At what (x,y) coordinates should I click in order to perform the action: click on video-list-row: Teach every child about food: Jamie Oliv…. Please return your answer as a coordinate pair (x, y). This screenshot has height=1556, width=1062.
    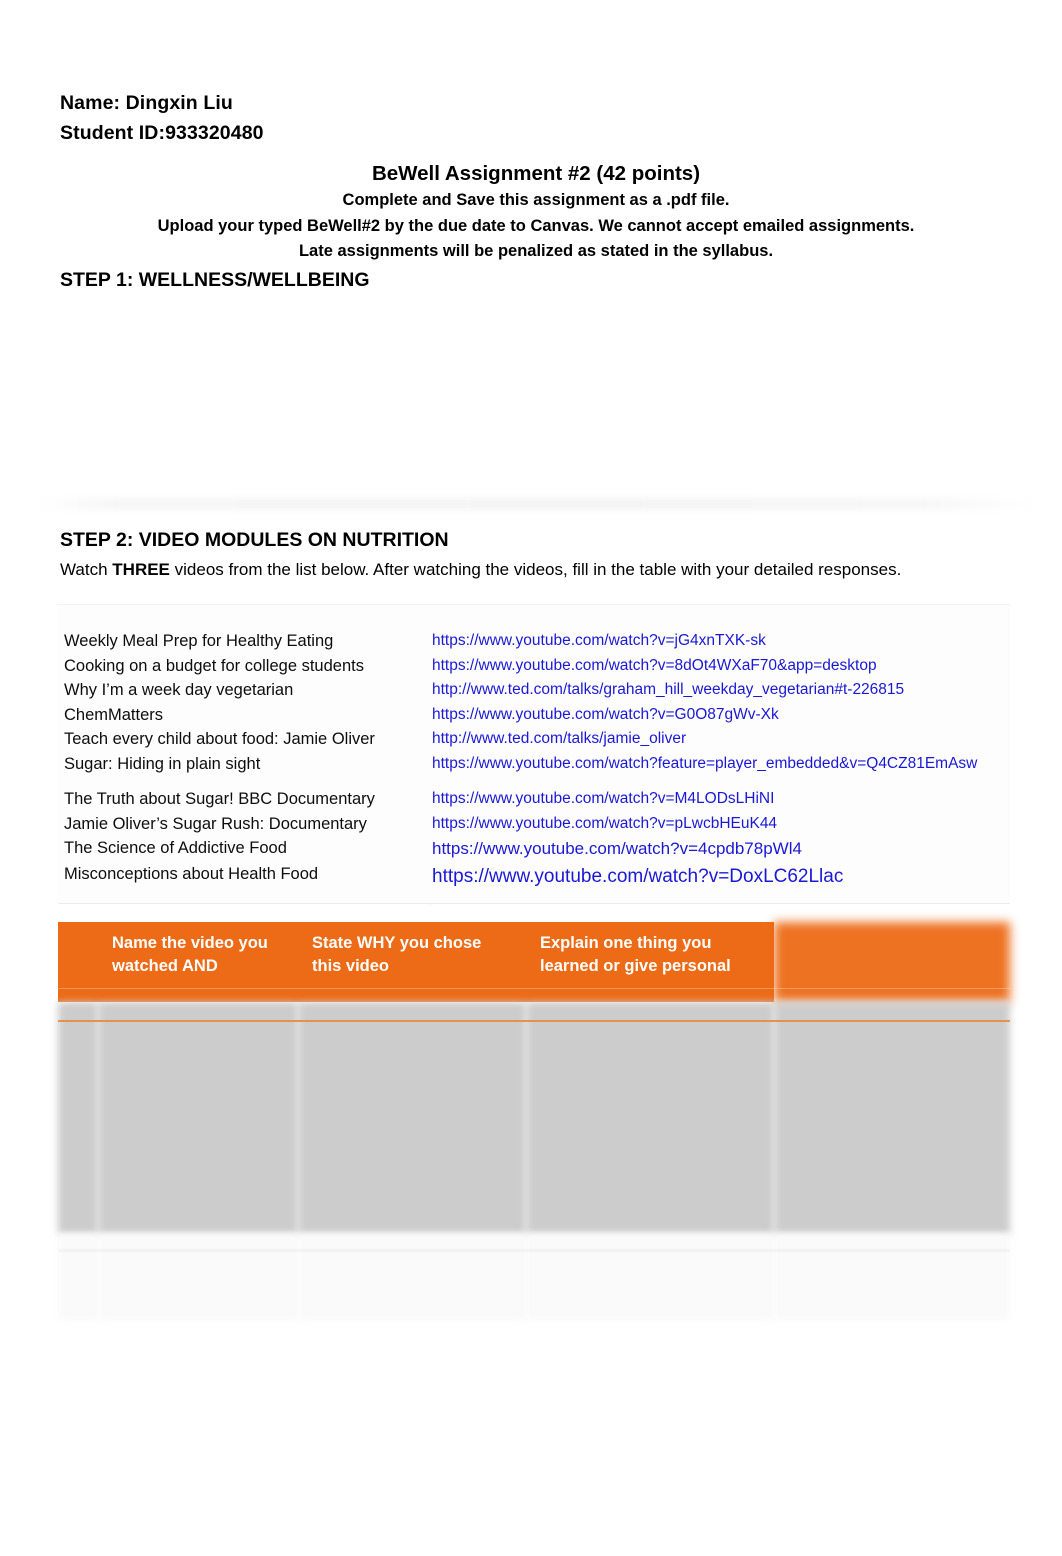
    Looking at the image, I should click on (534, 739).